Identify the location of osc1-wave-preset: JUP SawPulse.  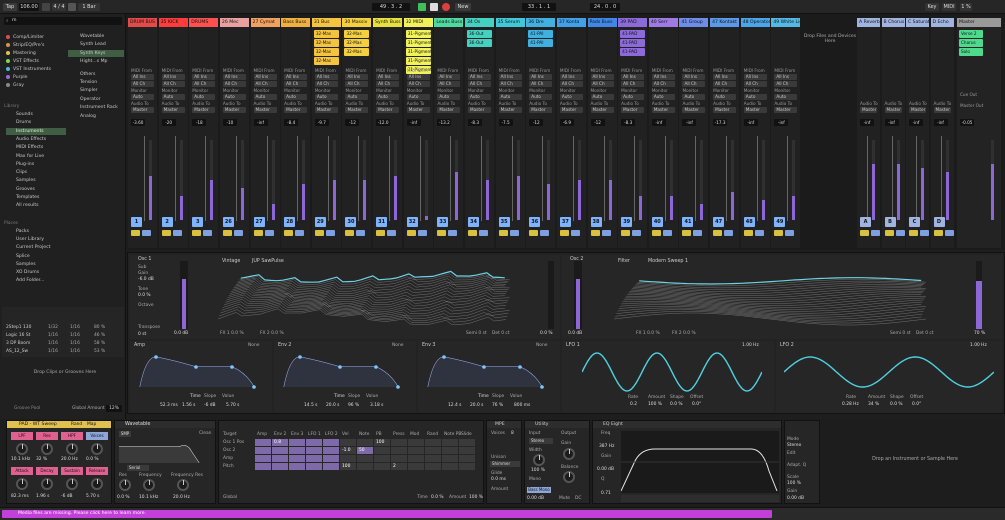
(268, 261).